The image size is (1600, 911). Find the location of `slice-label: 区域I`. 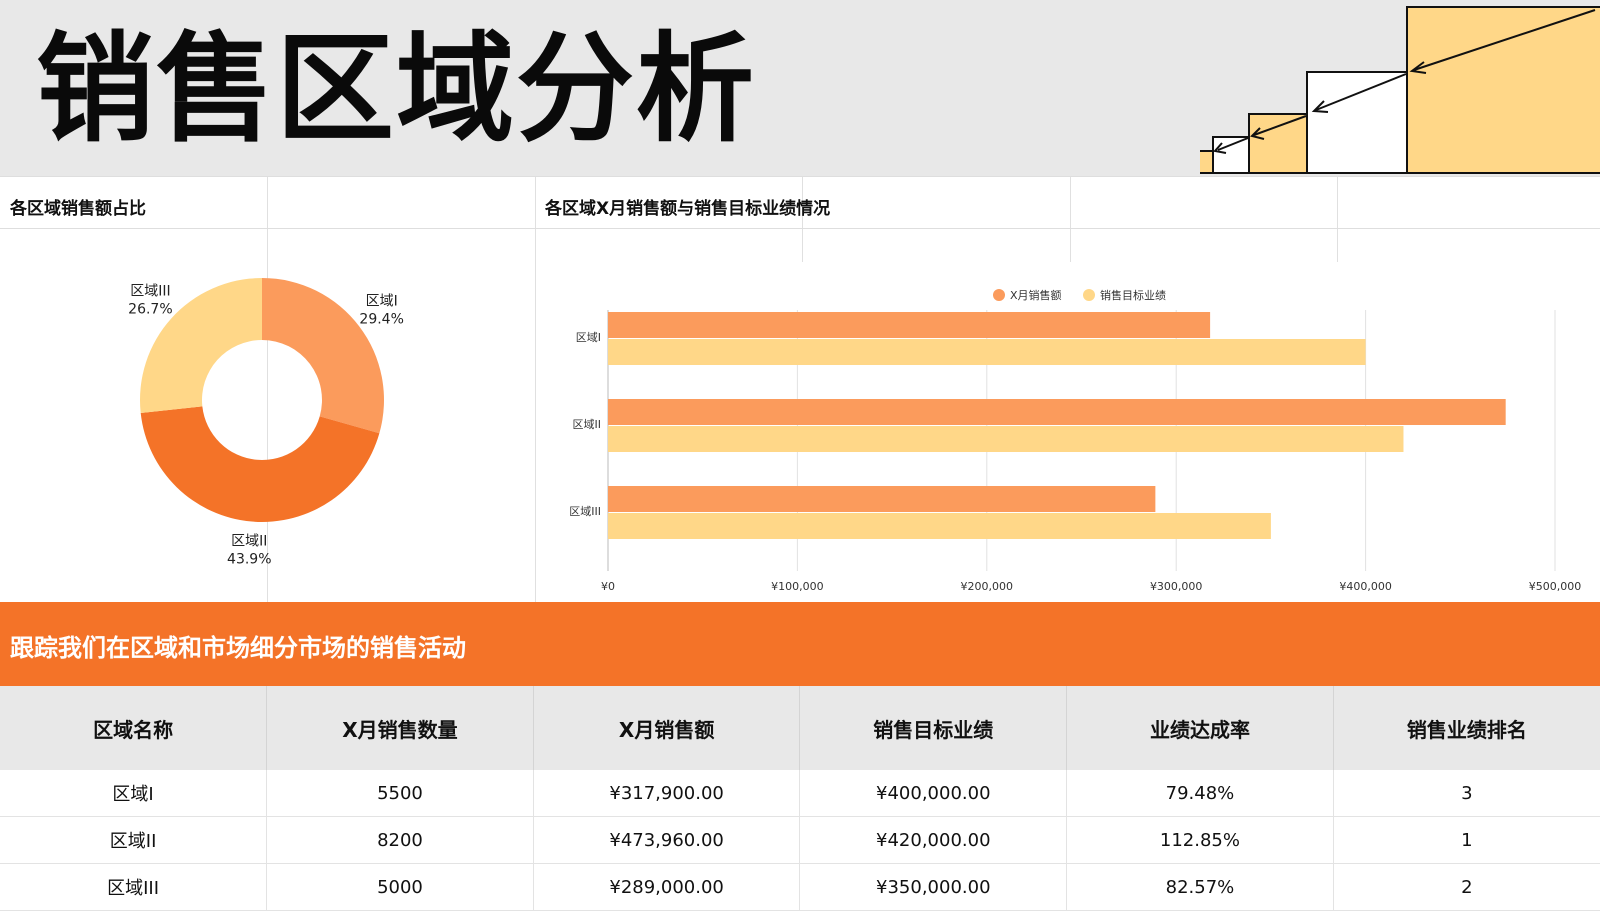

slice-label: 区域I is located at coordinates (382, 302).